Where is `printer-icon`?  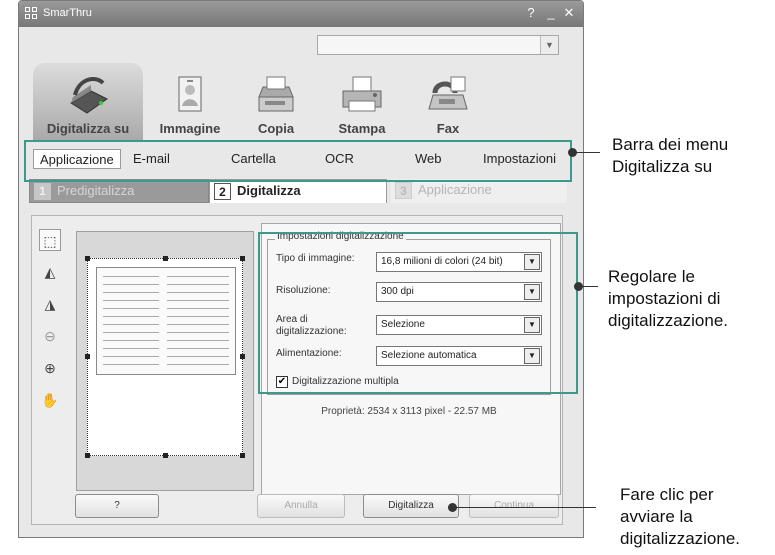 printer-icon is located at coordinates (362, 94).